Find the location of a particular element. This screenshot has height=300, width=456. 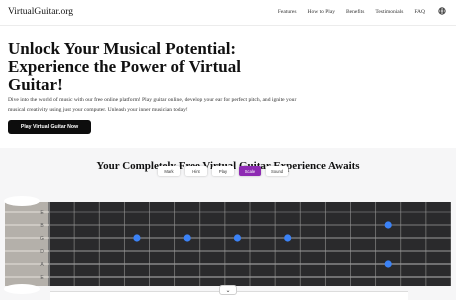

nav-link-features: Features is located at coordinates (287, 12).